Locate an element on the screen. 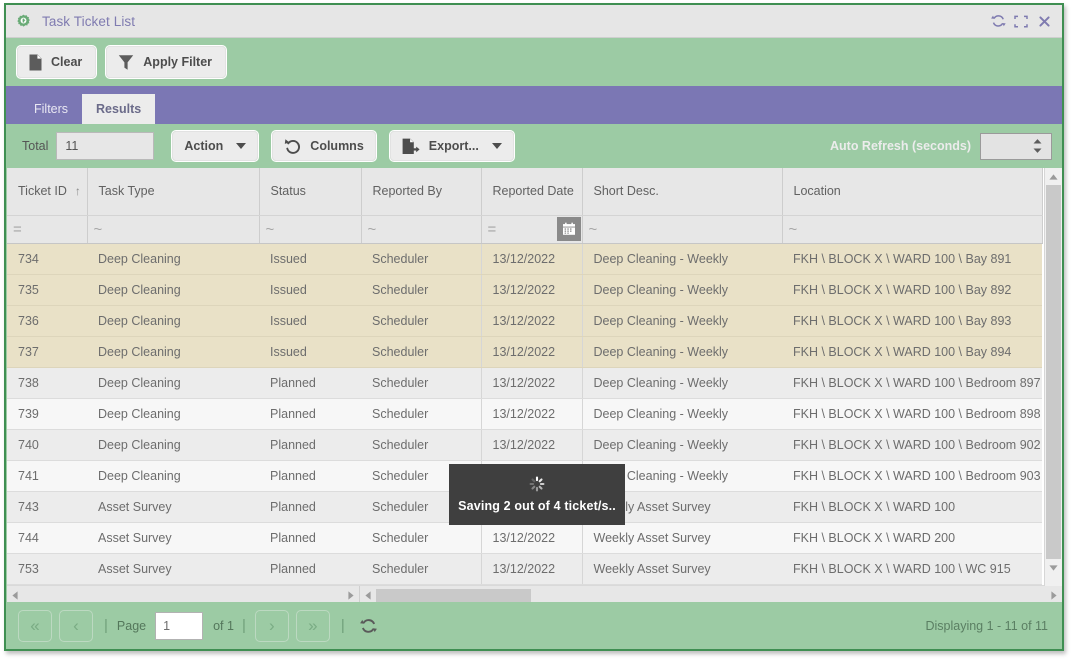 The height and width of the screenshot is (660, 1072). main-scroll-track is located at coordinates (711, 594).